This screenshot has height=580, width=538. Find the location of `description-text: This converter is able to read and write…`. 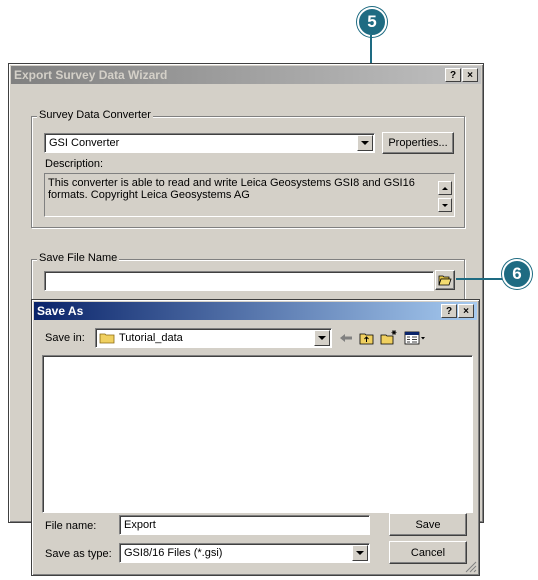

description-text: This converter is able to read and write… is located at coordinates (231, 189).